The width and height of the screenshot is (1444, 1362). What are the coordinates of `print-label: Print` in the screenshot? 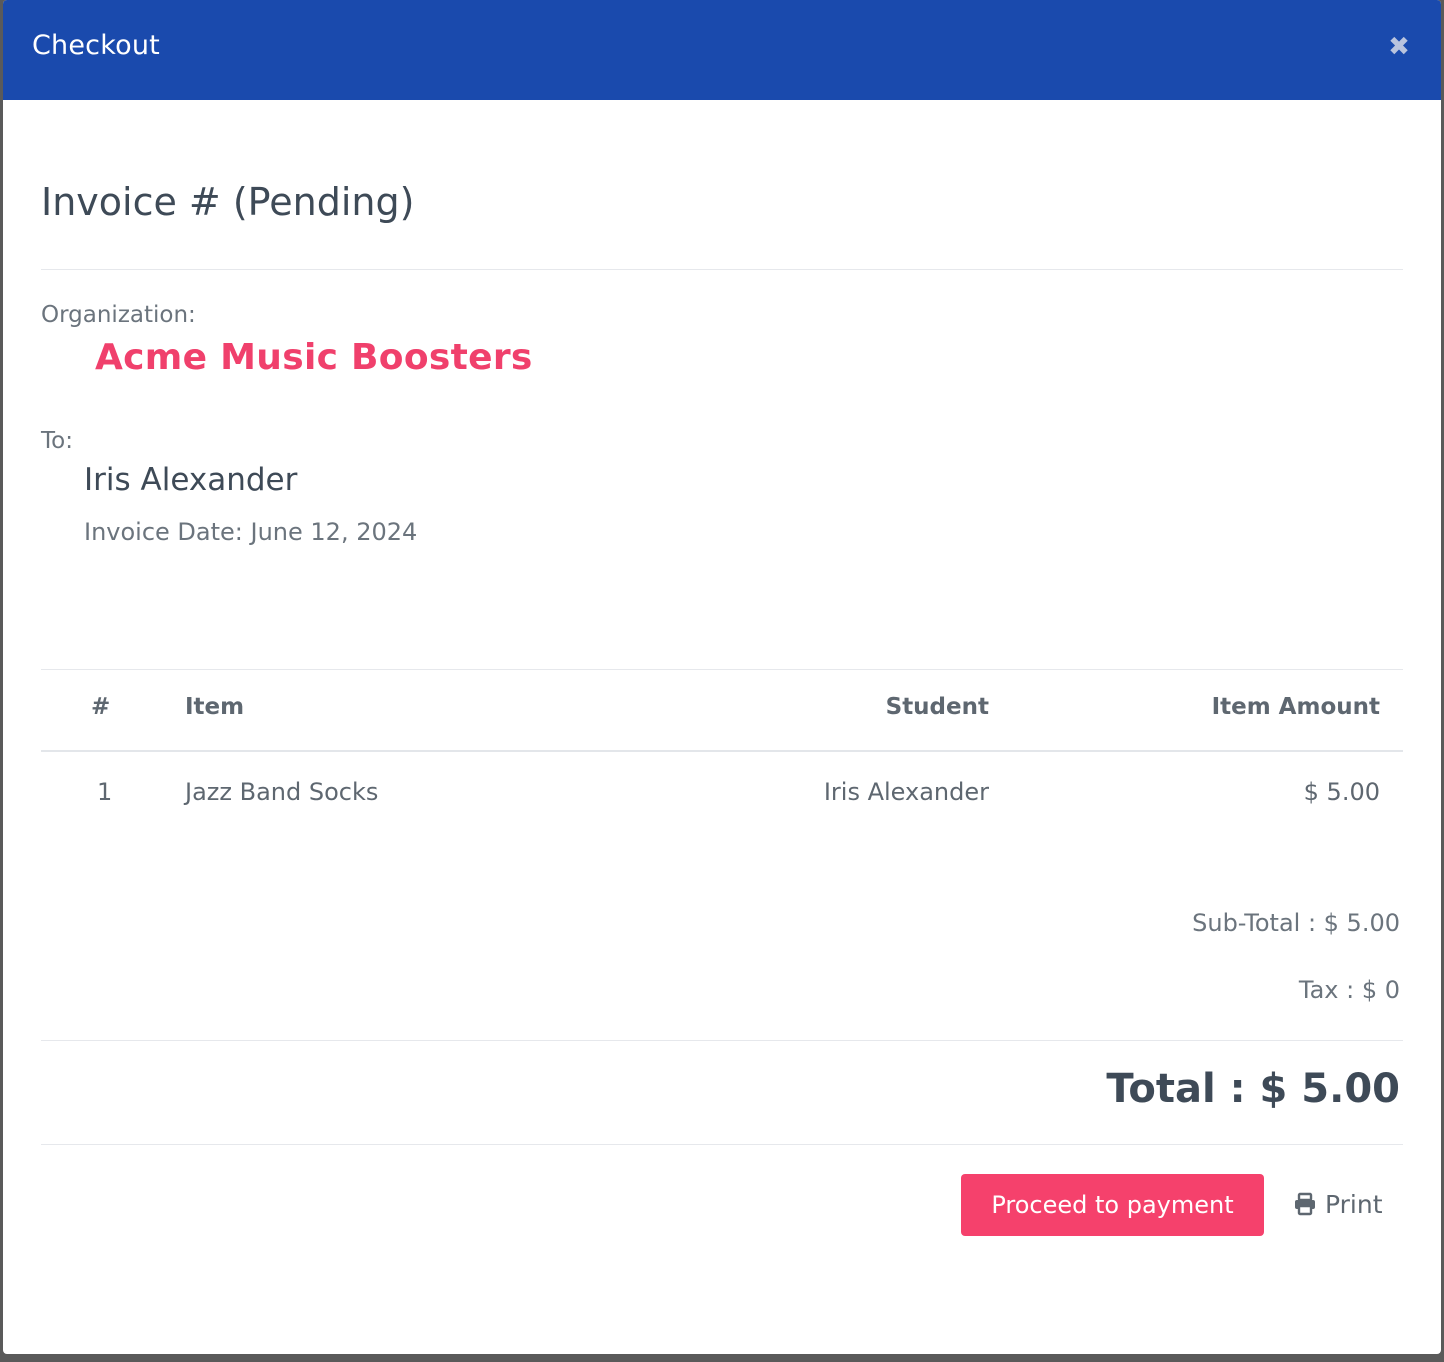 It's located at (1354, 1204).